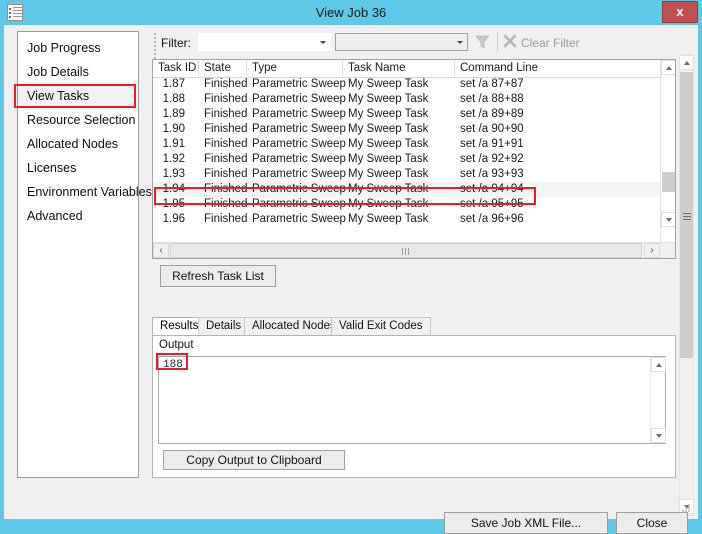  What do you see at coordinates (78, 120) in the screenshot?
I see `sidebar-item-resource-selection: Resource Selection` at bounding box center [78, 120].